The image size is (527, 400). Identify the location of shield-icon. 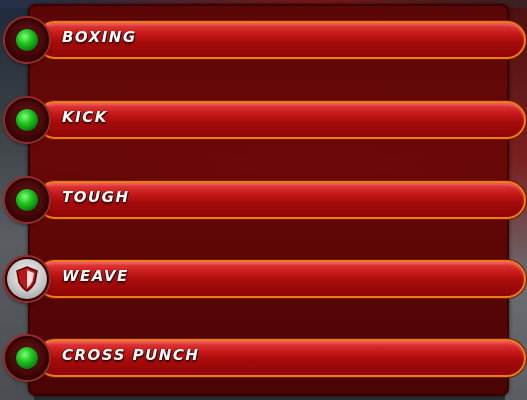
(27, 279).